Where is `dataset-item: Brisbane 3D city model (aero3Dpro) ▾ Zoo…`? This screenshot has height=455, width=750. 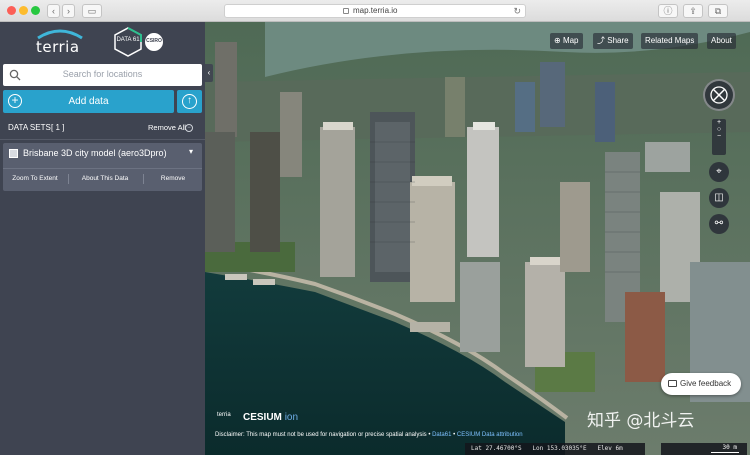 dataset-item: Brisbane 3D city model (aero3Dpro) ▾ Zoo… is located at coordinates (102, 167).